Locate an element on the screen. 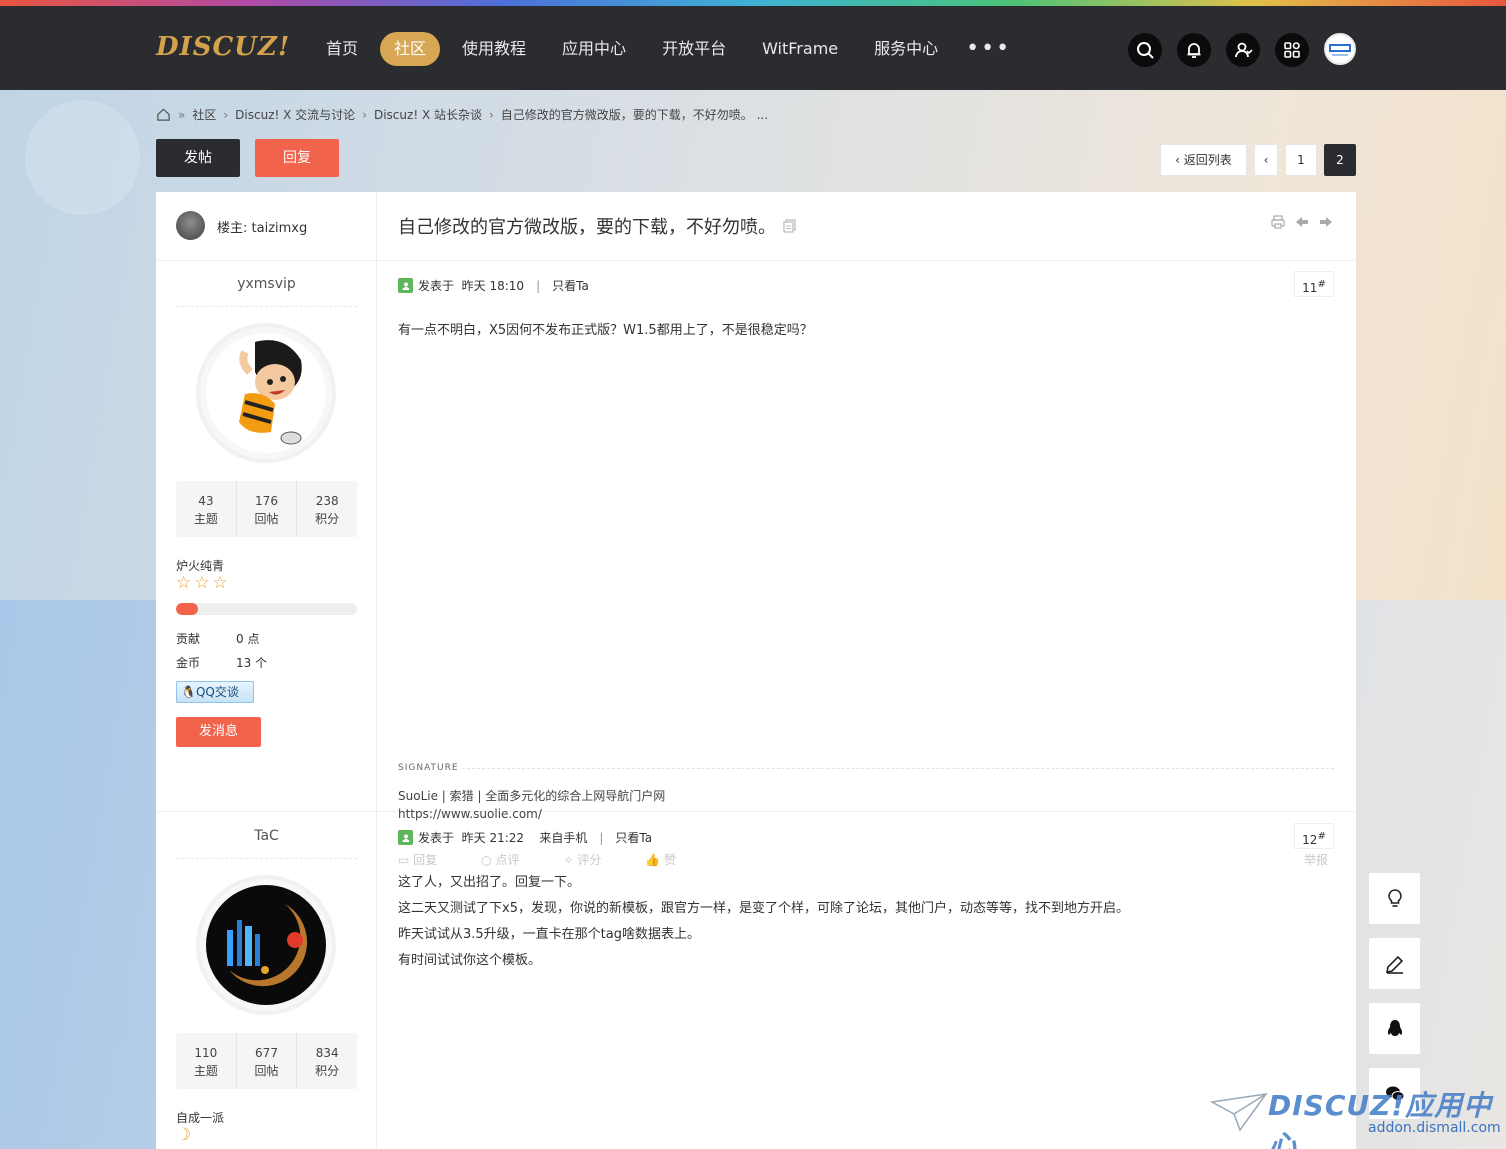 This screenshot has width=1506, height=1149. top-color-strip is located at coordinates (753, 3).